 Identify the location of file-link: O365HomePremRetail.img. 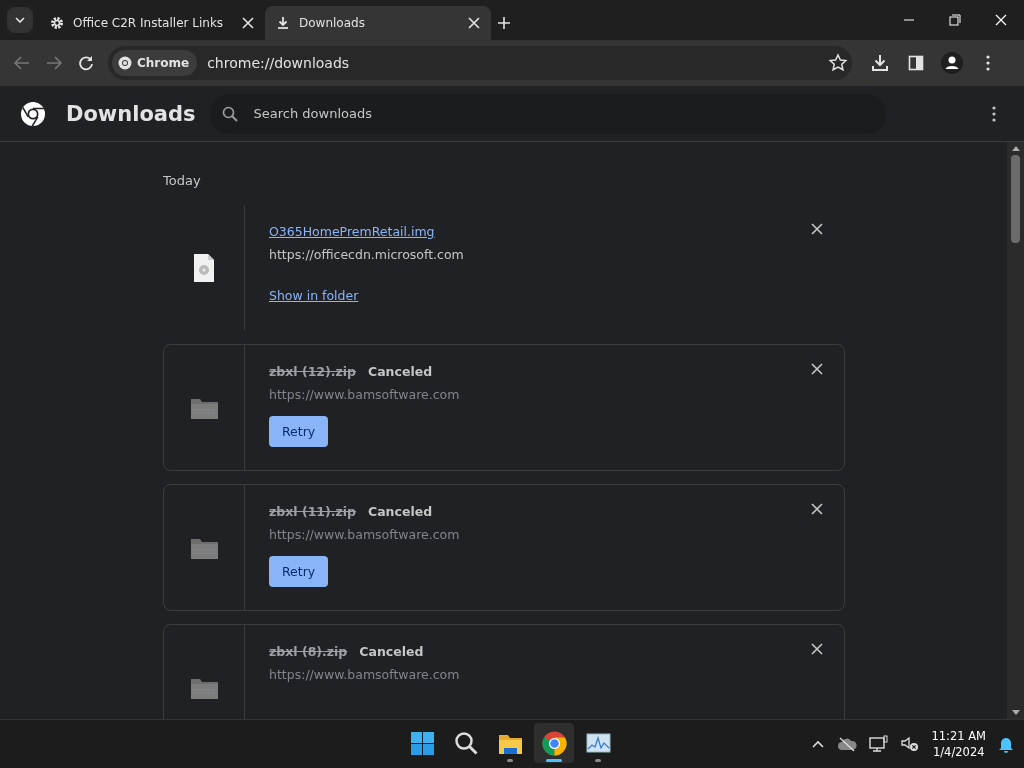
(352, 231).